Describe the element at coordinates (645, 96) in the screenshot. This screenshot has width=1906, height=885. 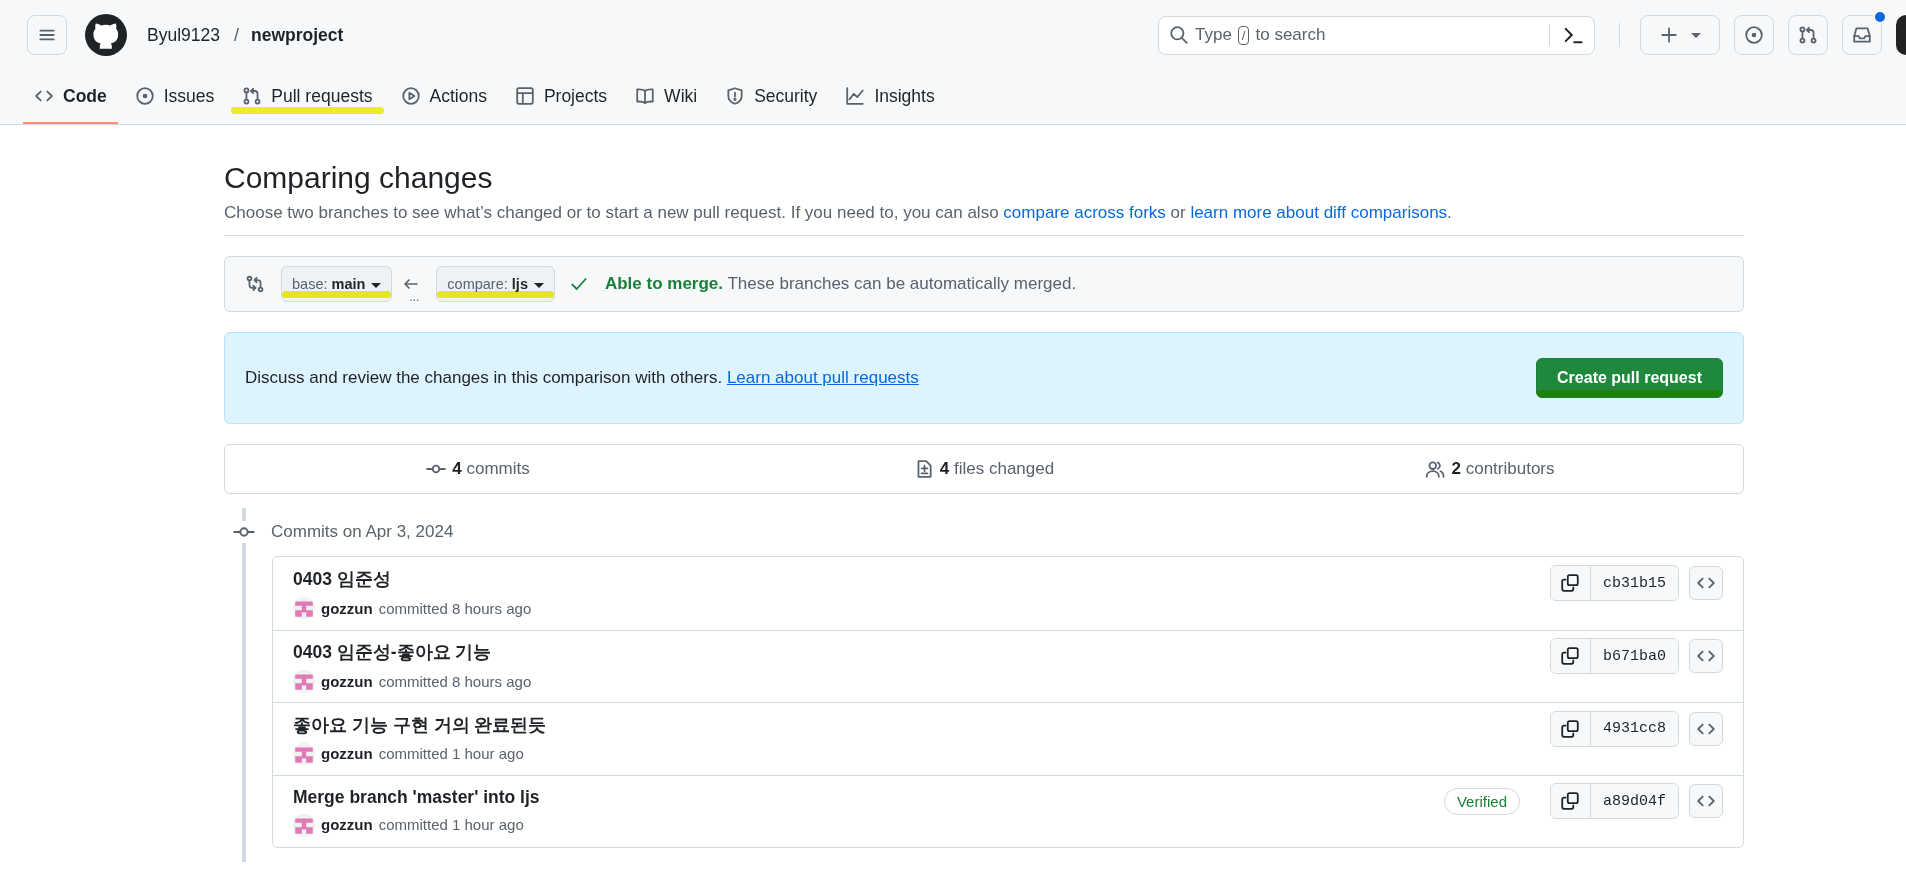
I see `book-icon` at that location.